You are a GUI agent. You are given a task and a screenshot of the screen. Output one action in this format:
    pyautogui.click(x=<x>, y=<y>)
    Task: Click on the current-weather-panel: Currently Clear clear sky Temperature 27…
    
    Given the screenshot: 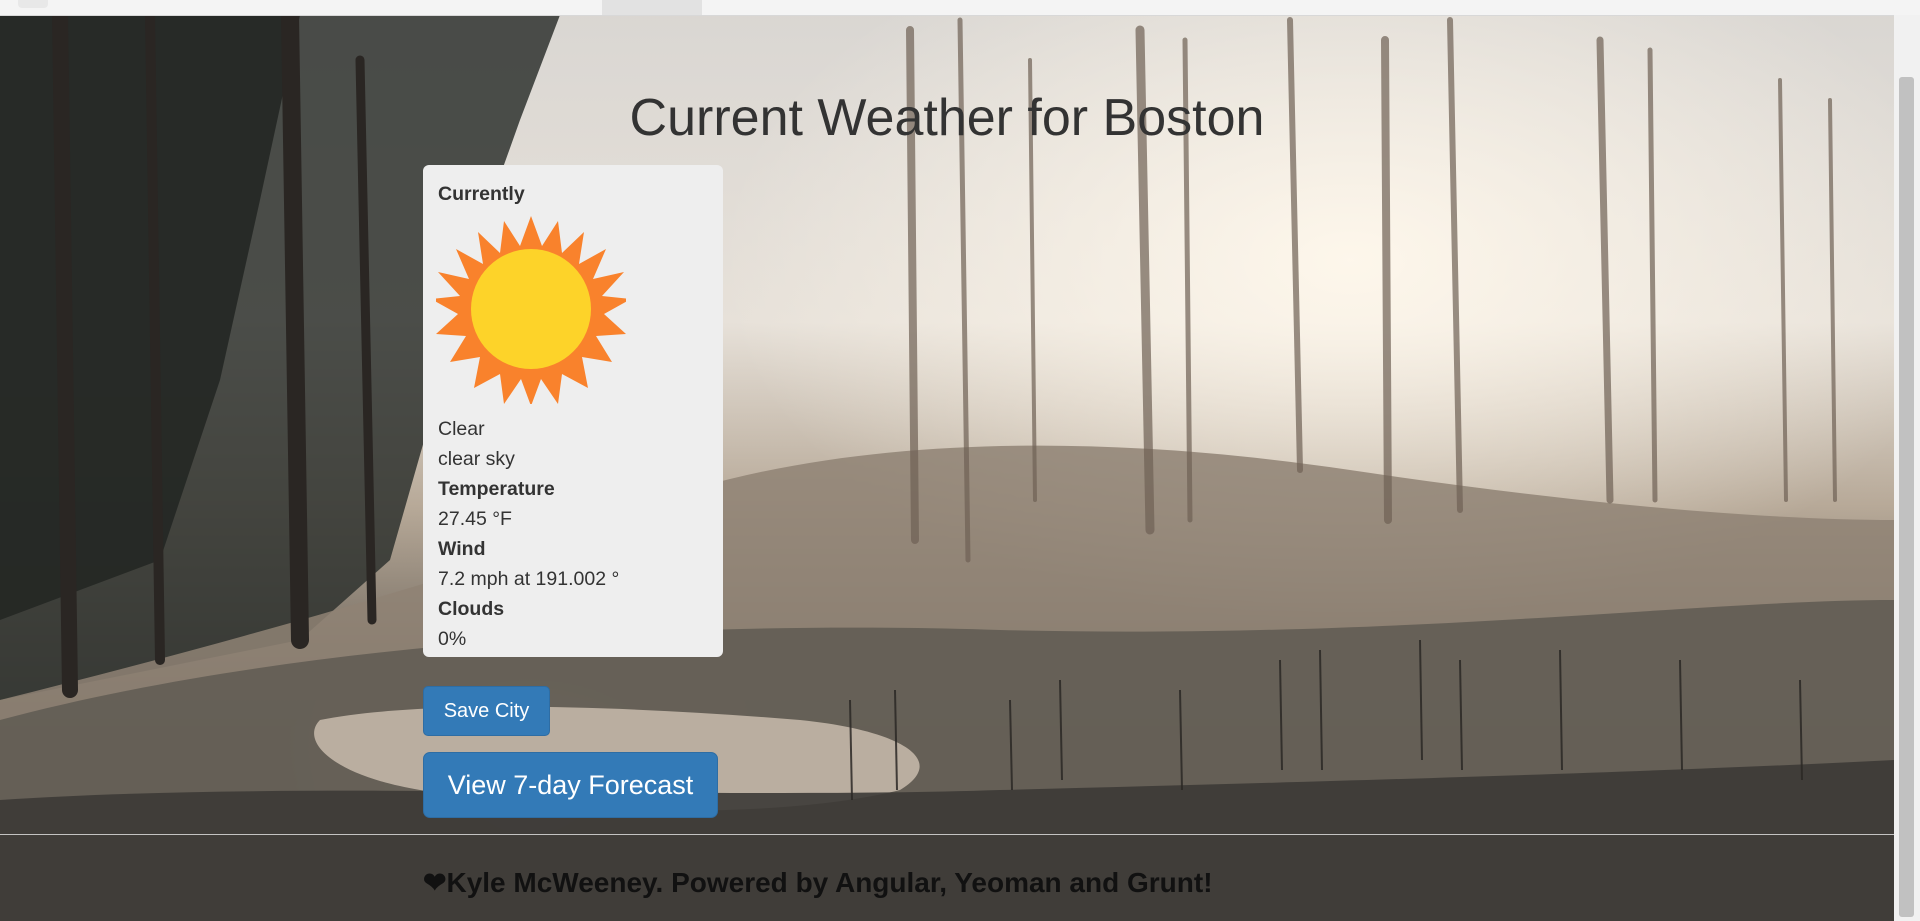 What is the action you would take?
    pyautogui.click(x=573, y=411)
    